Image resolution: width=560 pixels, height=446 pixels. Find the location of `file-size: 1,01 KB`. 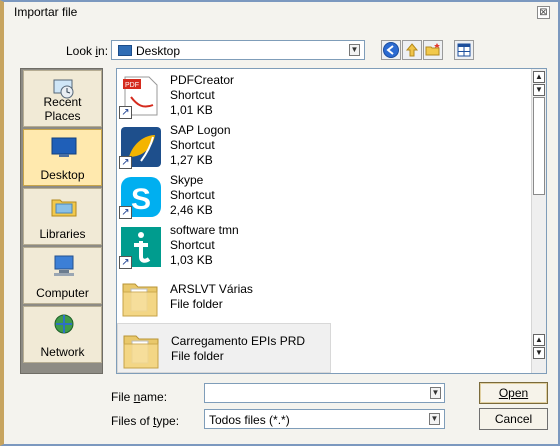

file-size: 1,01 KB is located at coordinates (191, 110).